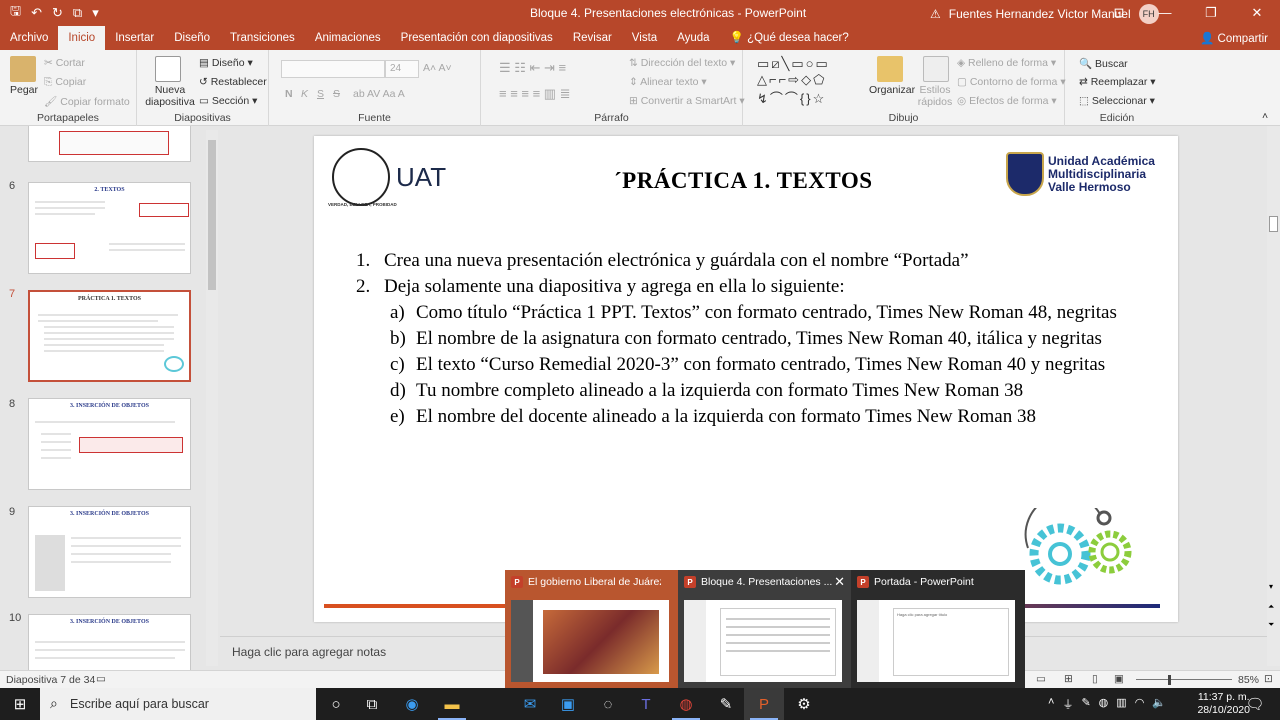 This screenshot has height=720, width=1280. Describe the element at coordinates (1257, 13) in the screenshot. I see `close-button: ✕` at that location.